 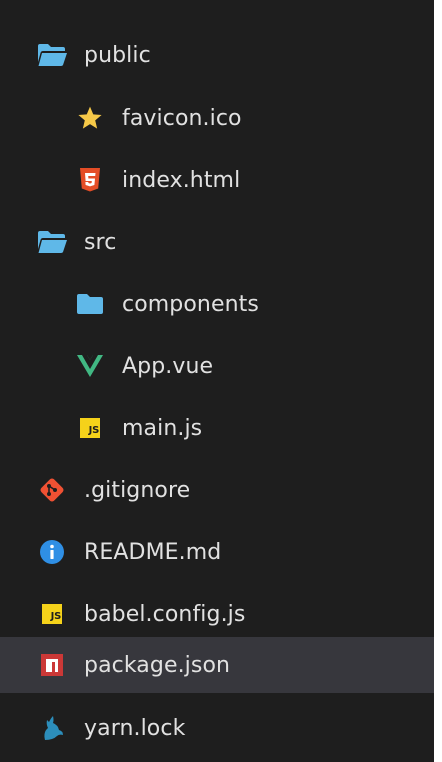 What do you see at coordinates (181, 180) in the screenshot?
I see `tree-item-label: index.html` at bounding box center [181, 180].